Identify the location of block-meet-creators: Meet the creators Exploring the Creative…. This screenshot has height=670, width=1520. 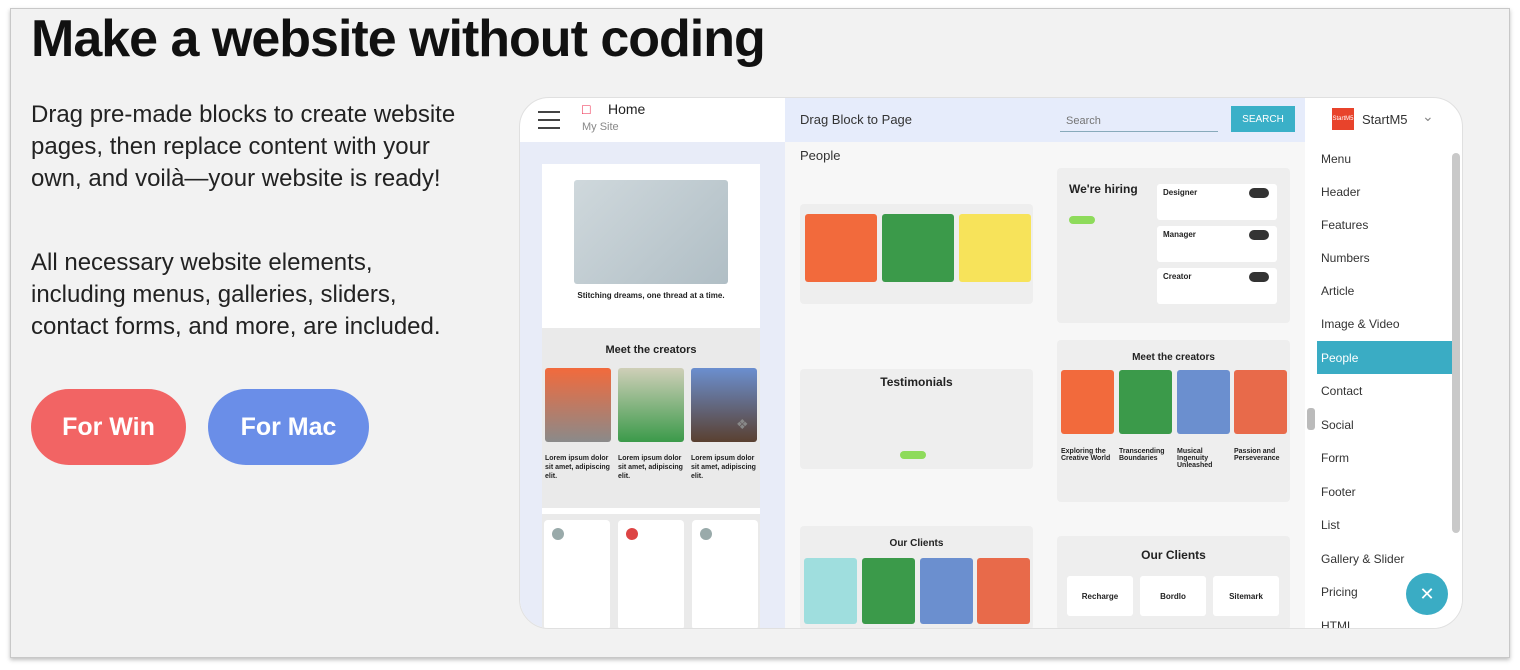
(1173, 421).